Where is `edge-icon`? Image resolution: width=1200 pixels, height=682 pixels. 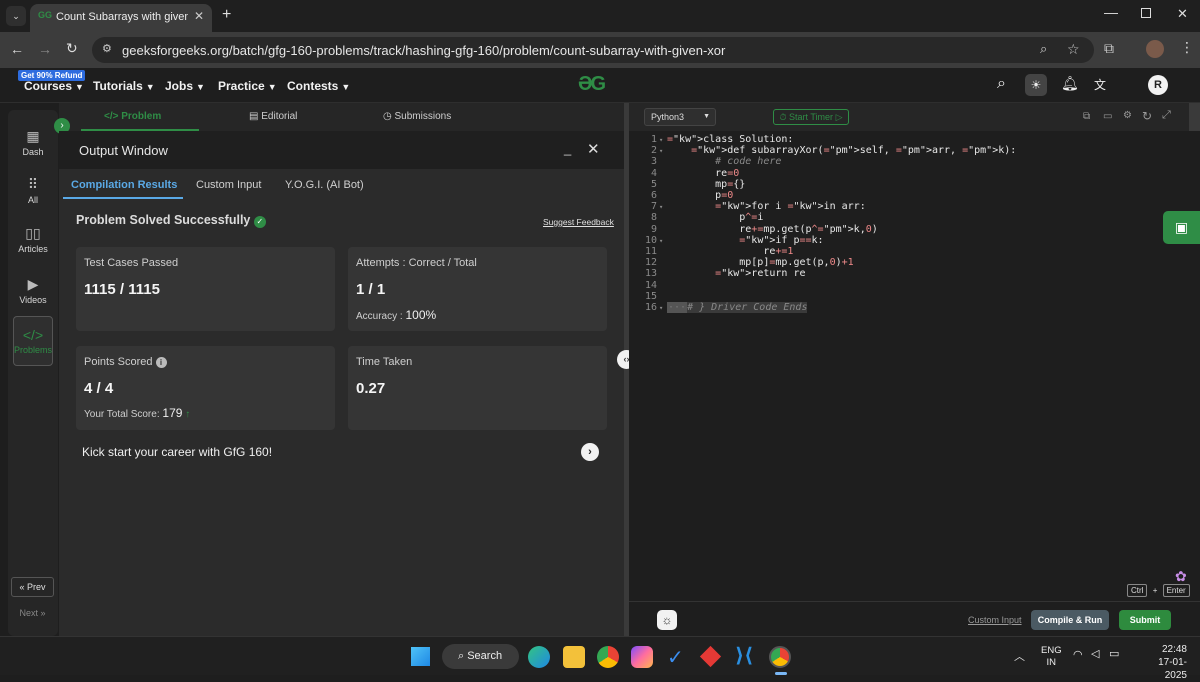 edge-icon is located at coordinates (539, 657).